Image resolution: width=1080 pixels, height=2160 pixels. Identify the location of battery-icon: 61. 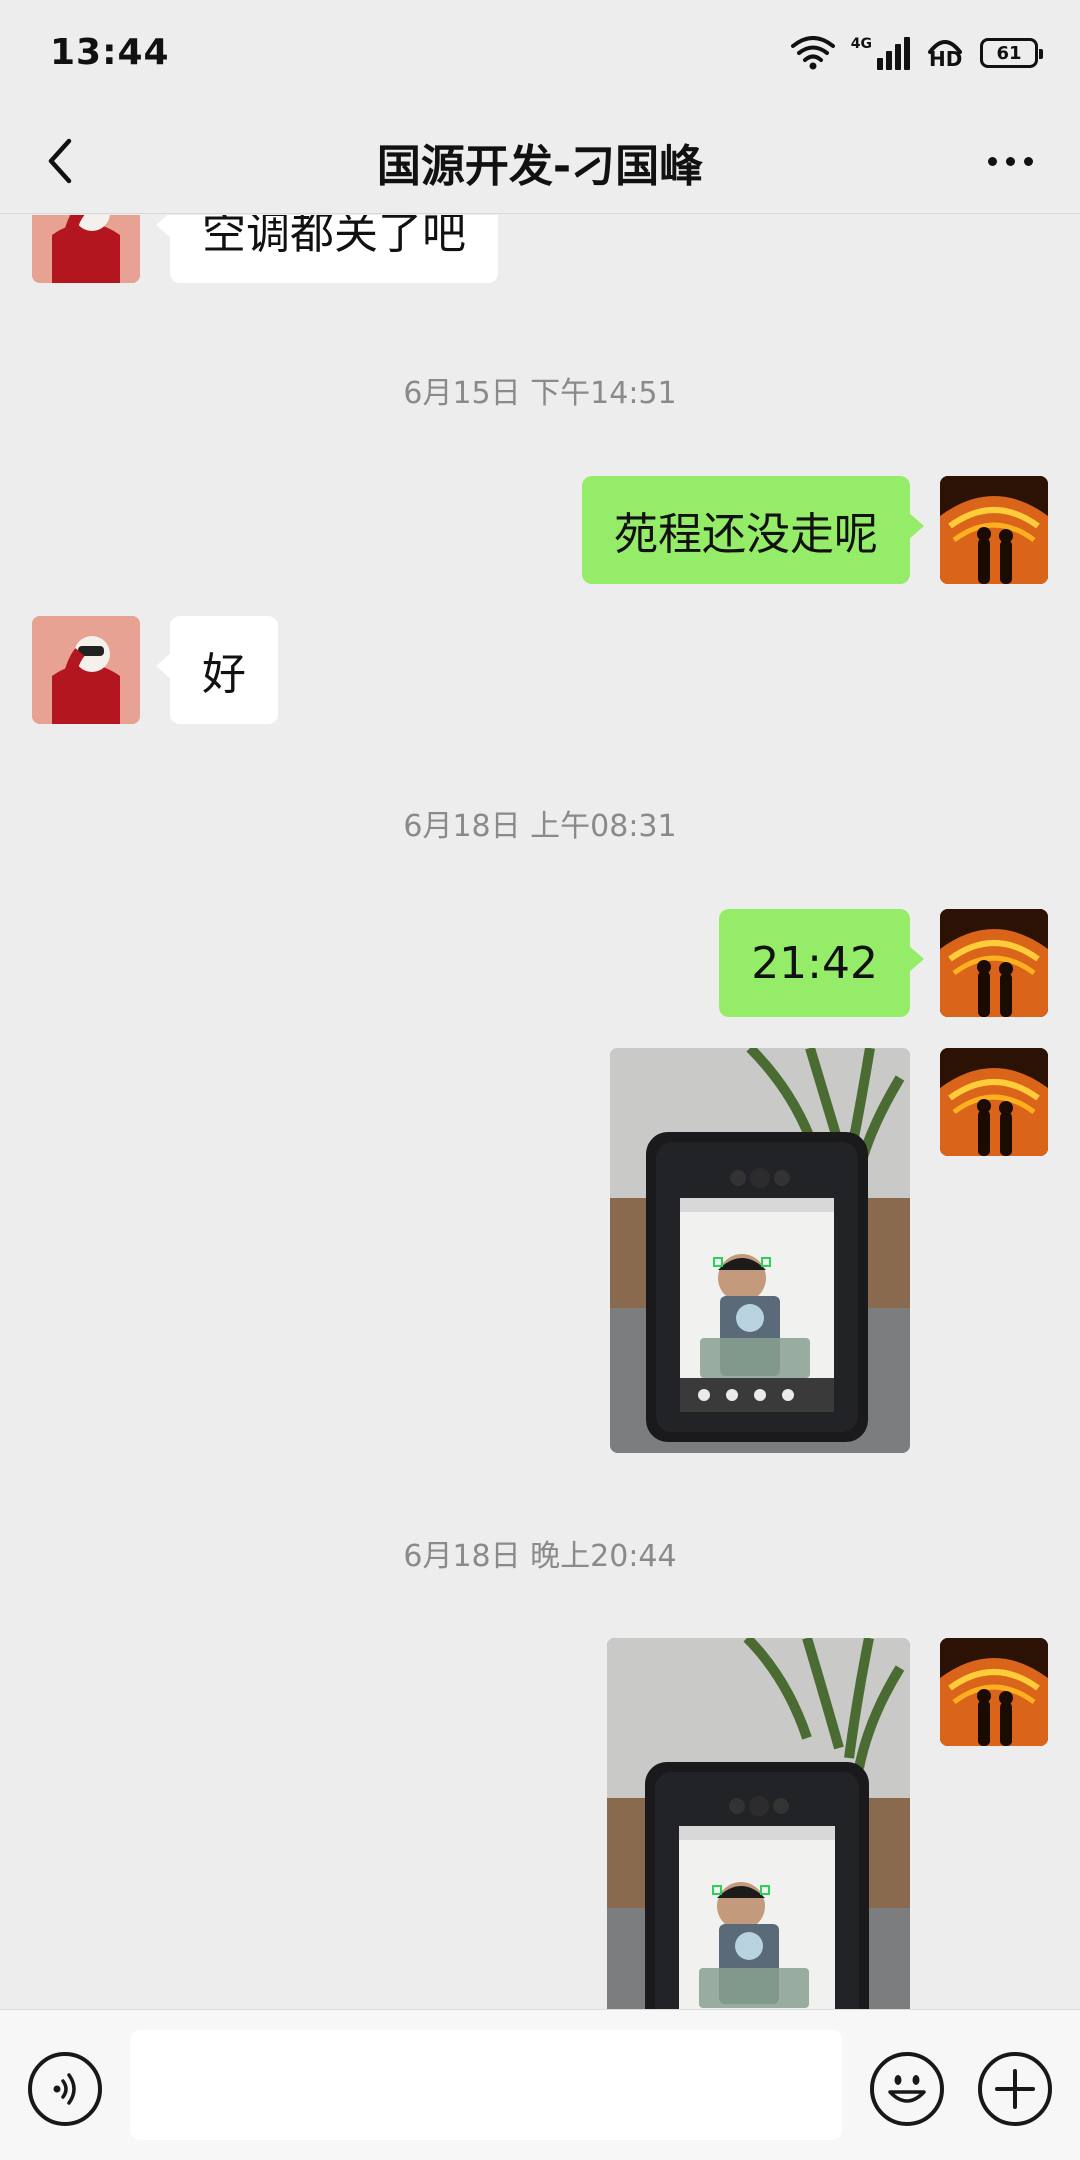
(1011, 53).